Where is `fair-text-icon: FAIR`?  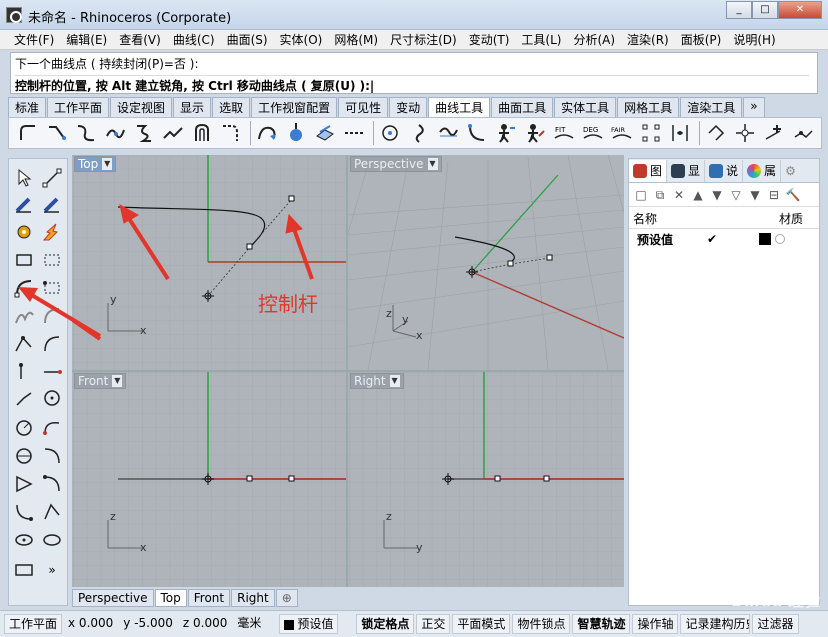
fair-text-icon: FAIR is located at coordinates (622, 133).